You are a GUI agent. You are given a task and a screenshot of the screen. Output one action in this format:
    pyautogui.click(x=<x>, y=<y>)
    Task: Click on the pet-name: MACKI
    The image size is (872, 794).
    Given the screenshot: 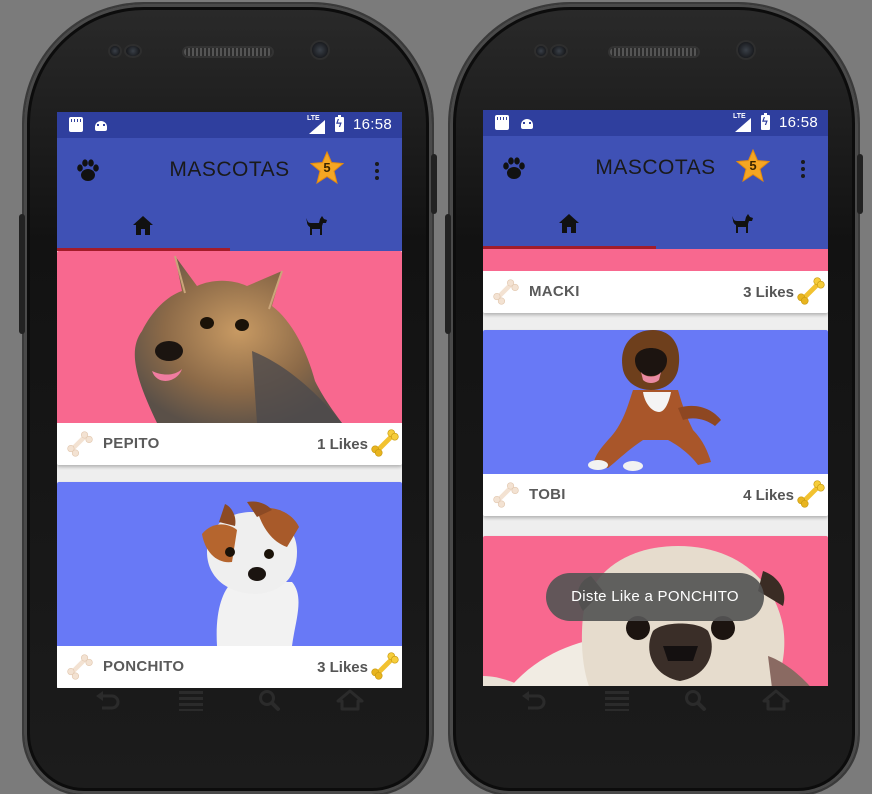 What is the action you would take?
    pyautogui.click(x=554, y=291)
    